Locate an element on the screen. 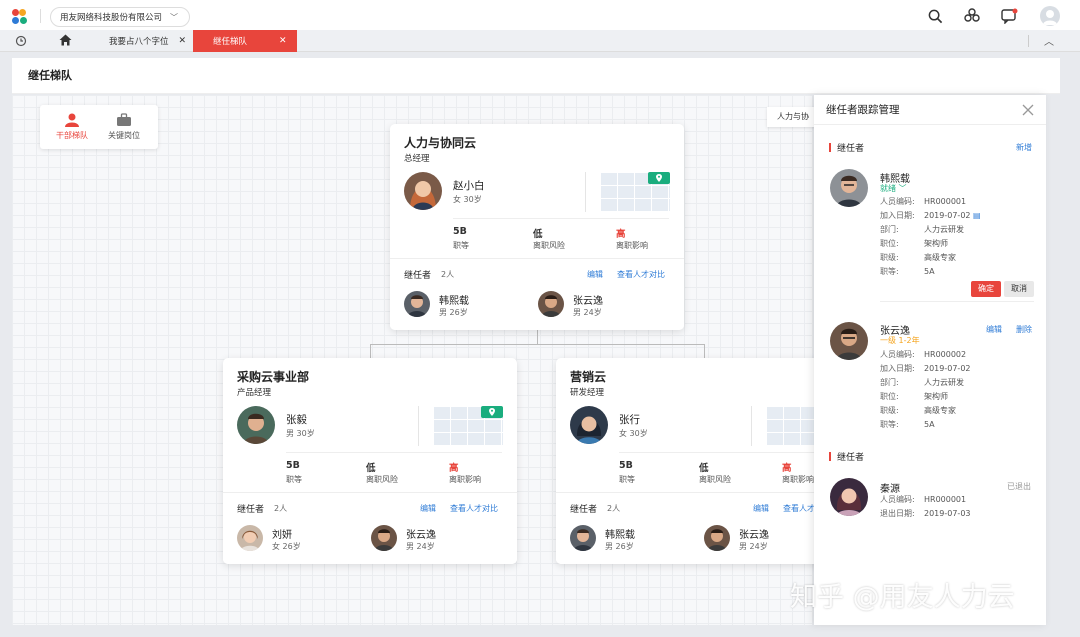 The width and height of the screenshot is (1080, 637). message-icon is located at coordinates (1009, 16).